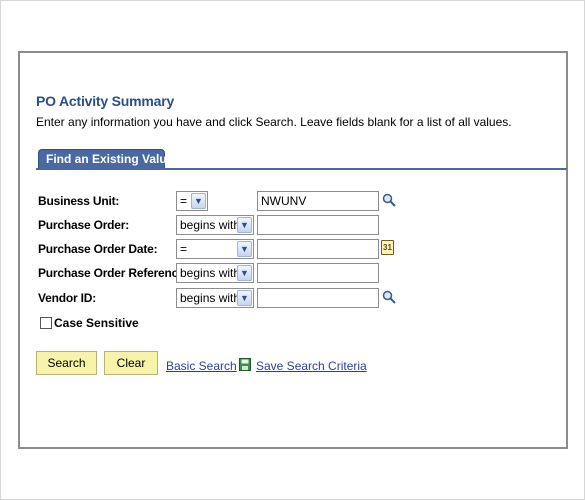 Image resolution: width=585 pixels, height=500 pixels. What do you see at coordinates (245, 364) in the screenshot?
I see `save-icon` at bounding box center [245, 364].